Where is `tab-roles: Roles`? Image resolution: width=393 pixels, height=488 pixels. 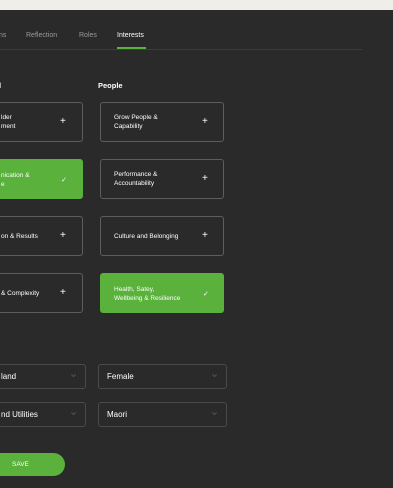
tab-roles: Roles is located at coordinates (88, 35).